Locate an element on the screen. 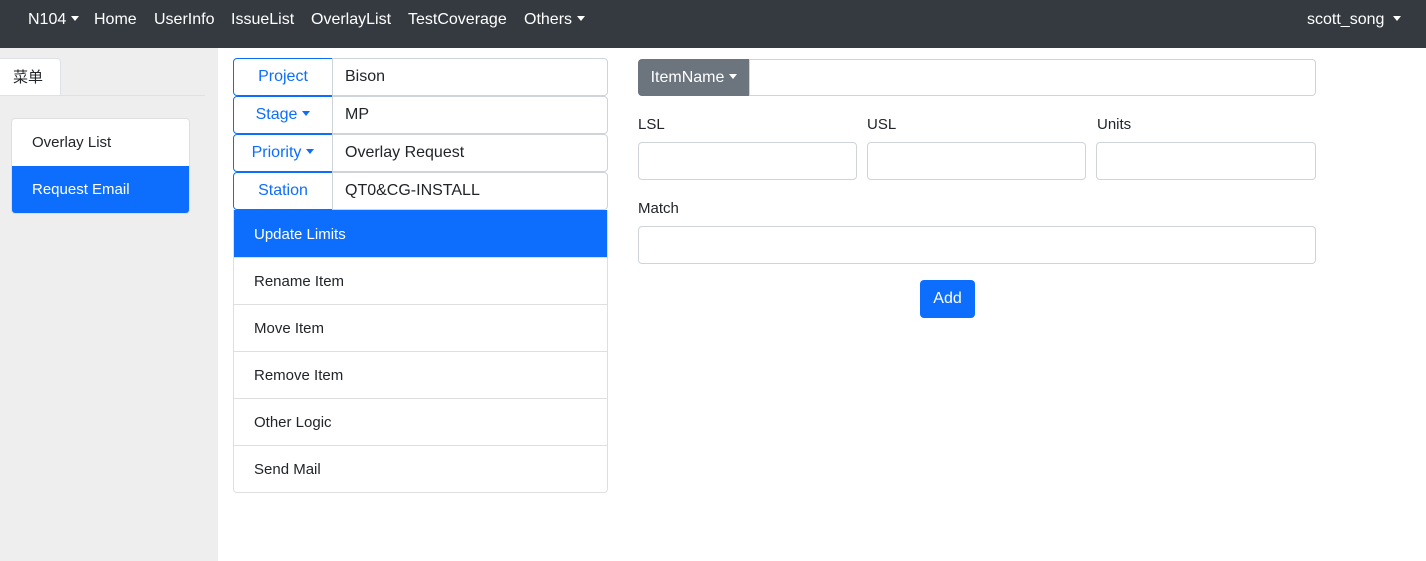 This screenshot has height=561, width=1426. usl-input is located at coordinates (976, 161).